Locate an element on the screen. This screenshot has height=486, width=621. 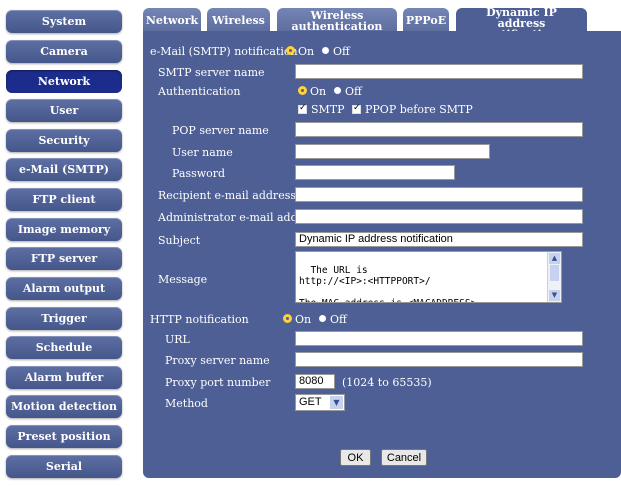
http-notification-label: HTTP notification is located at coordinates (199, 319).